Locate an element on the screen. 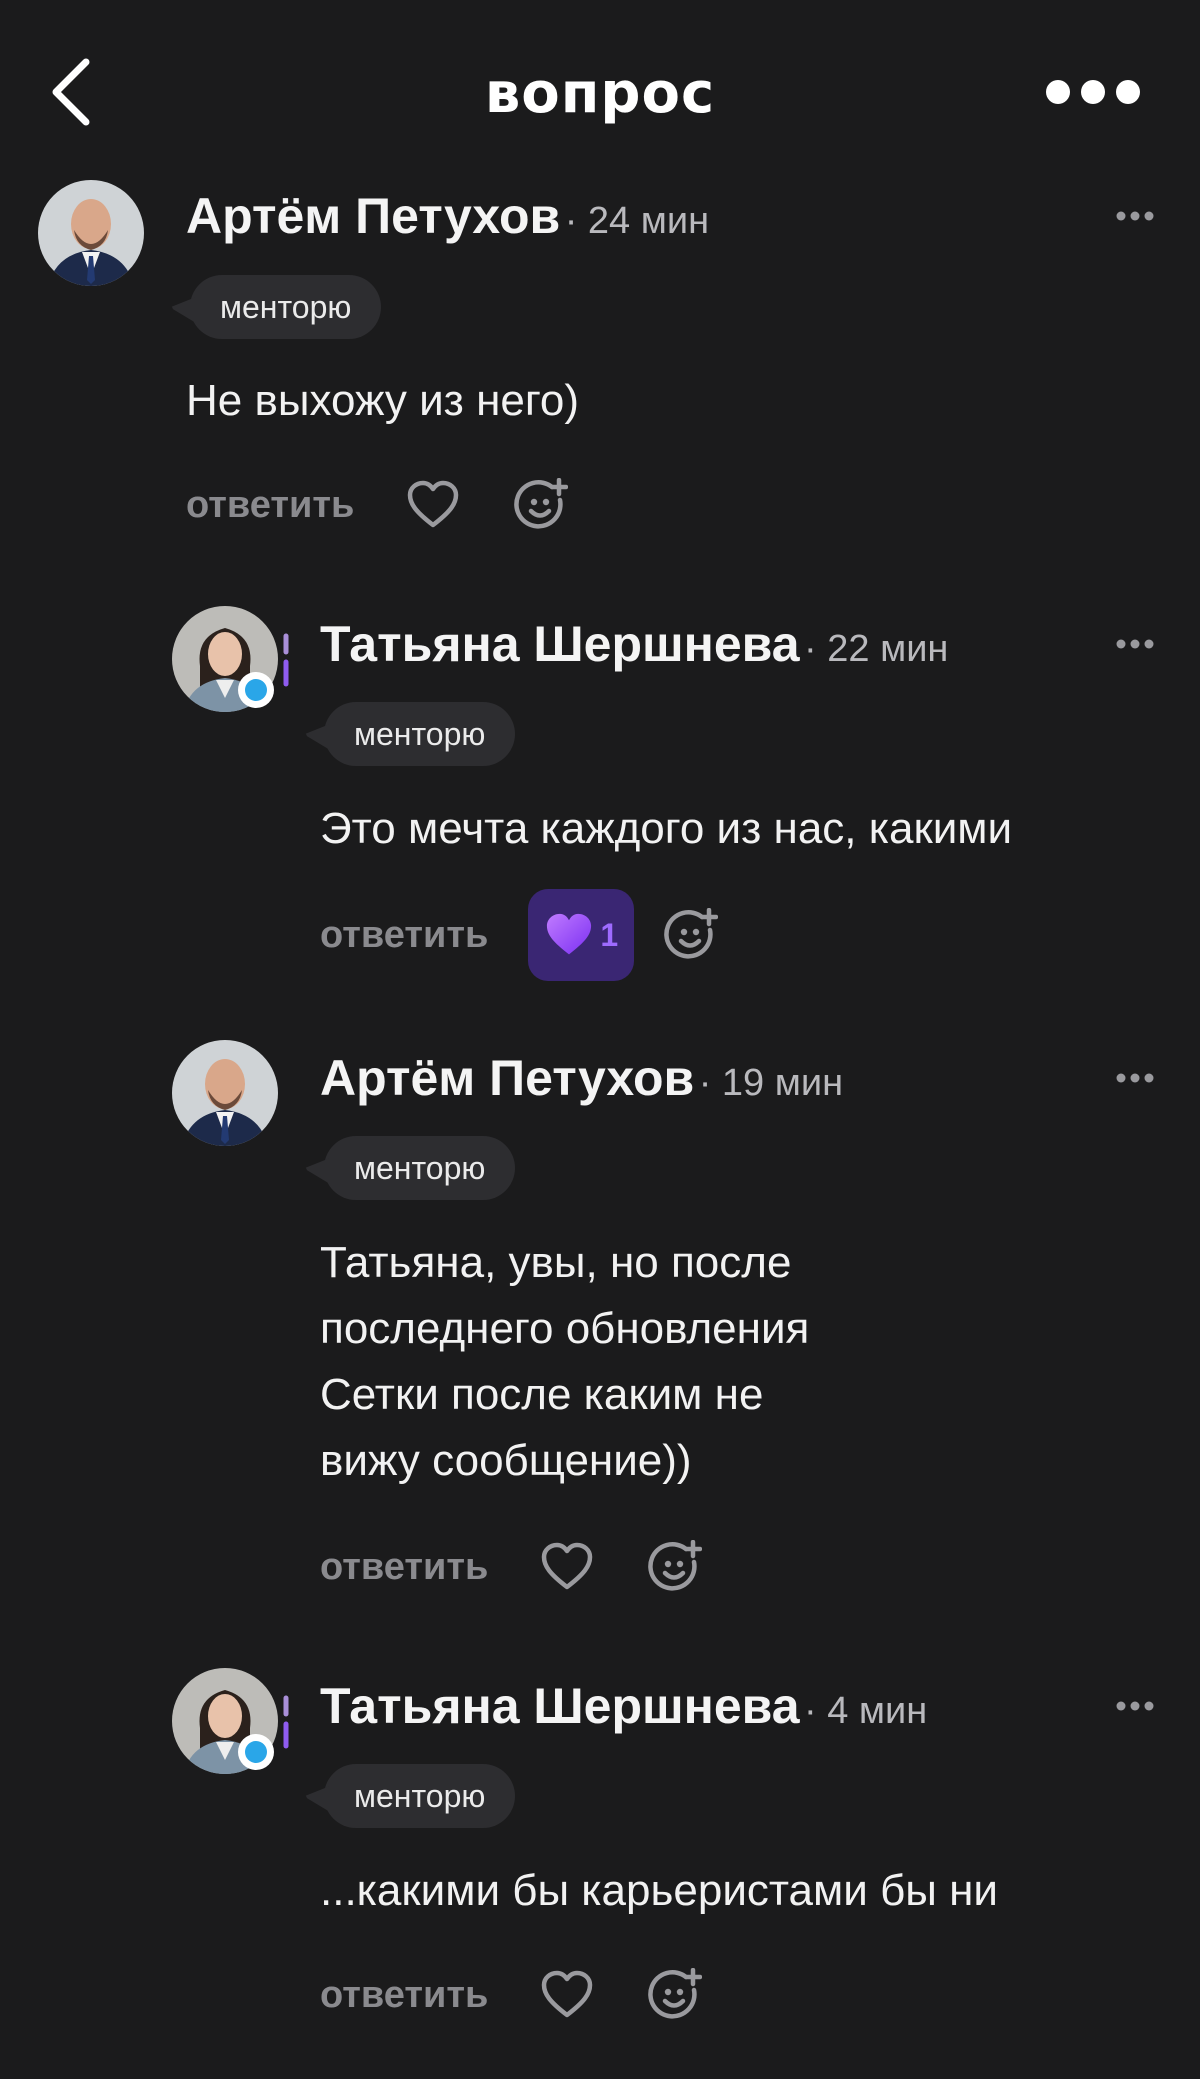 This screenshot has height=2079, width=1200. comment-time: · 4 мин is located at coordinates (866, 1711).